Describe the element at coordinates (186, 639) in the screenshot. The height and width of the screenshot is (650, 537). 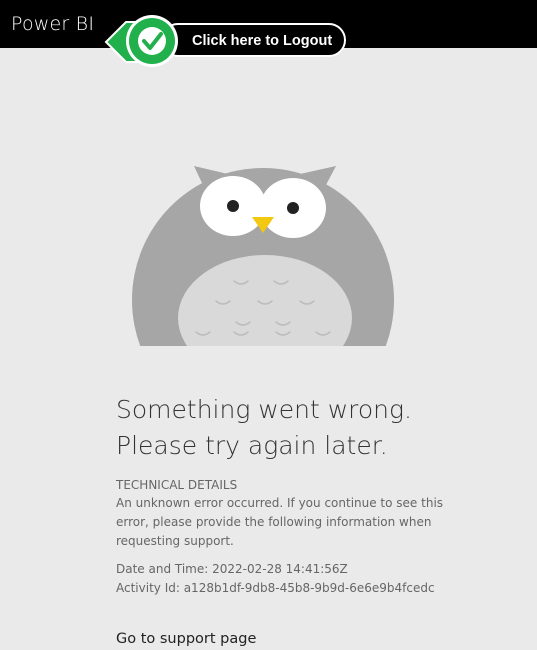
I see `support-page-link: Go to support page` at that location.